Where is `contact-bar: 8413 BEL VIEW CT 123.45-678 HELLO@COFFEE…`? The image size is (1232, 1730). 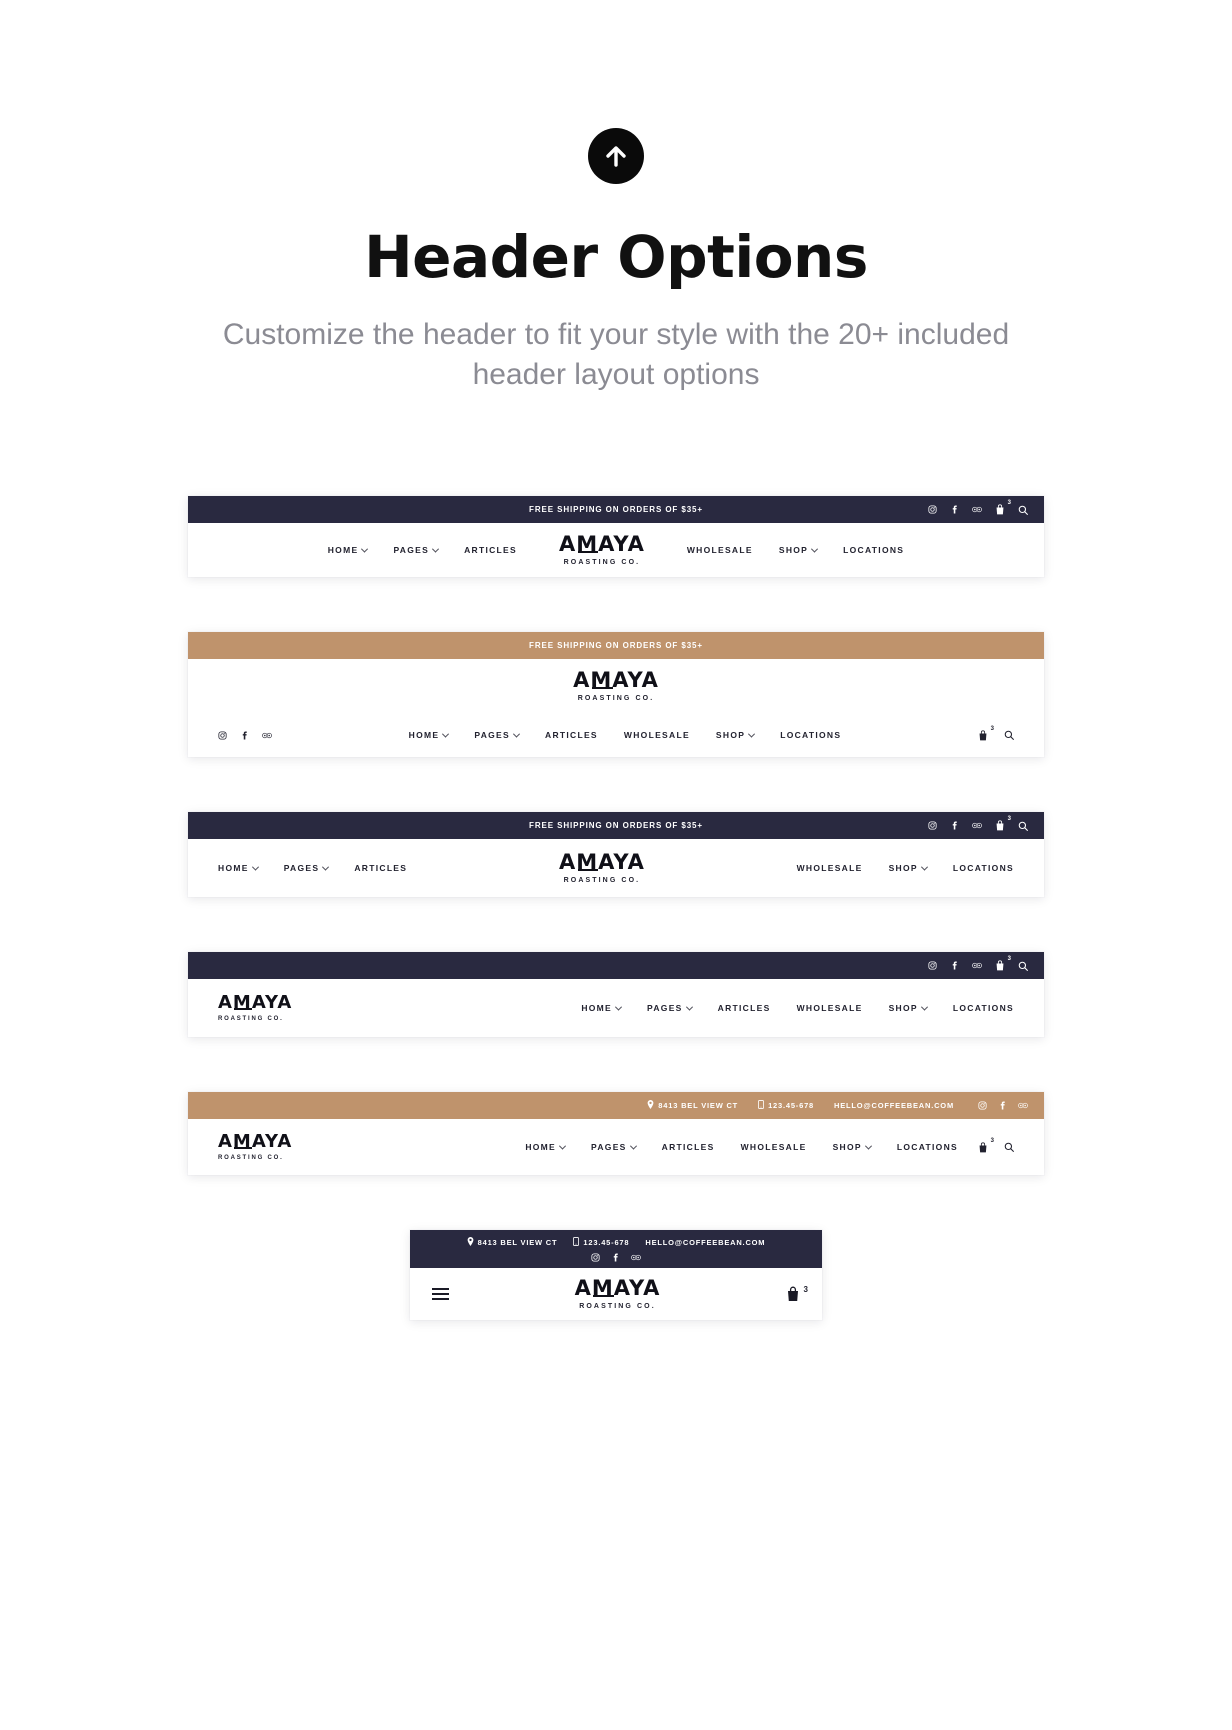 contact-bar: 8413 BEL VIEW CT 123.45-678 HELLO@COFFEE… is located at coordinates (616, 1106).